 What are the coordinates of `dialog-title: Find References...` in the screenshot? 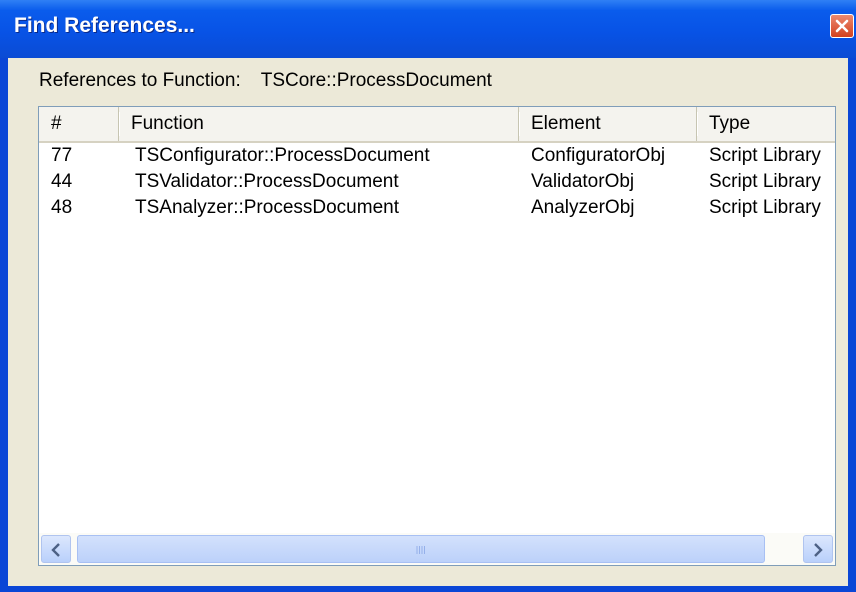 It's located at (104, 25).